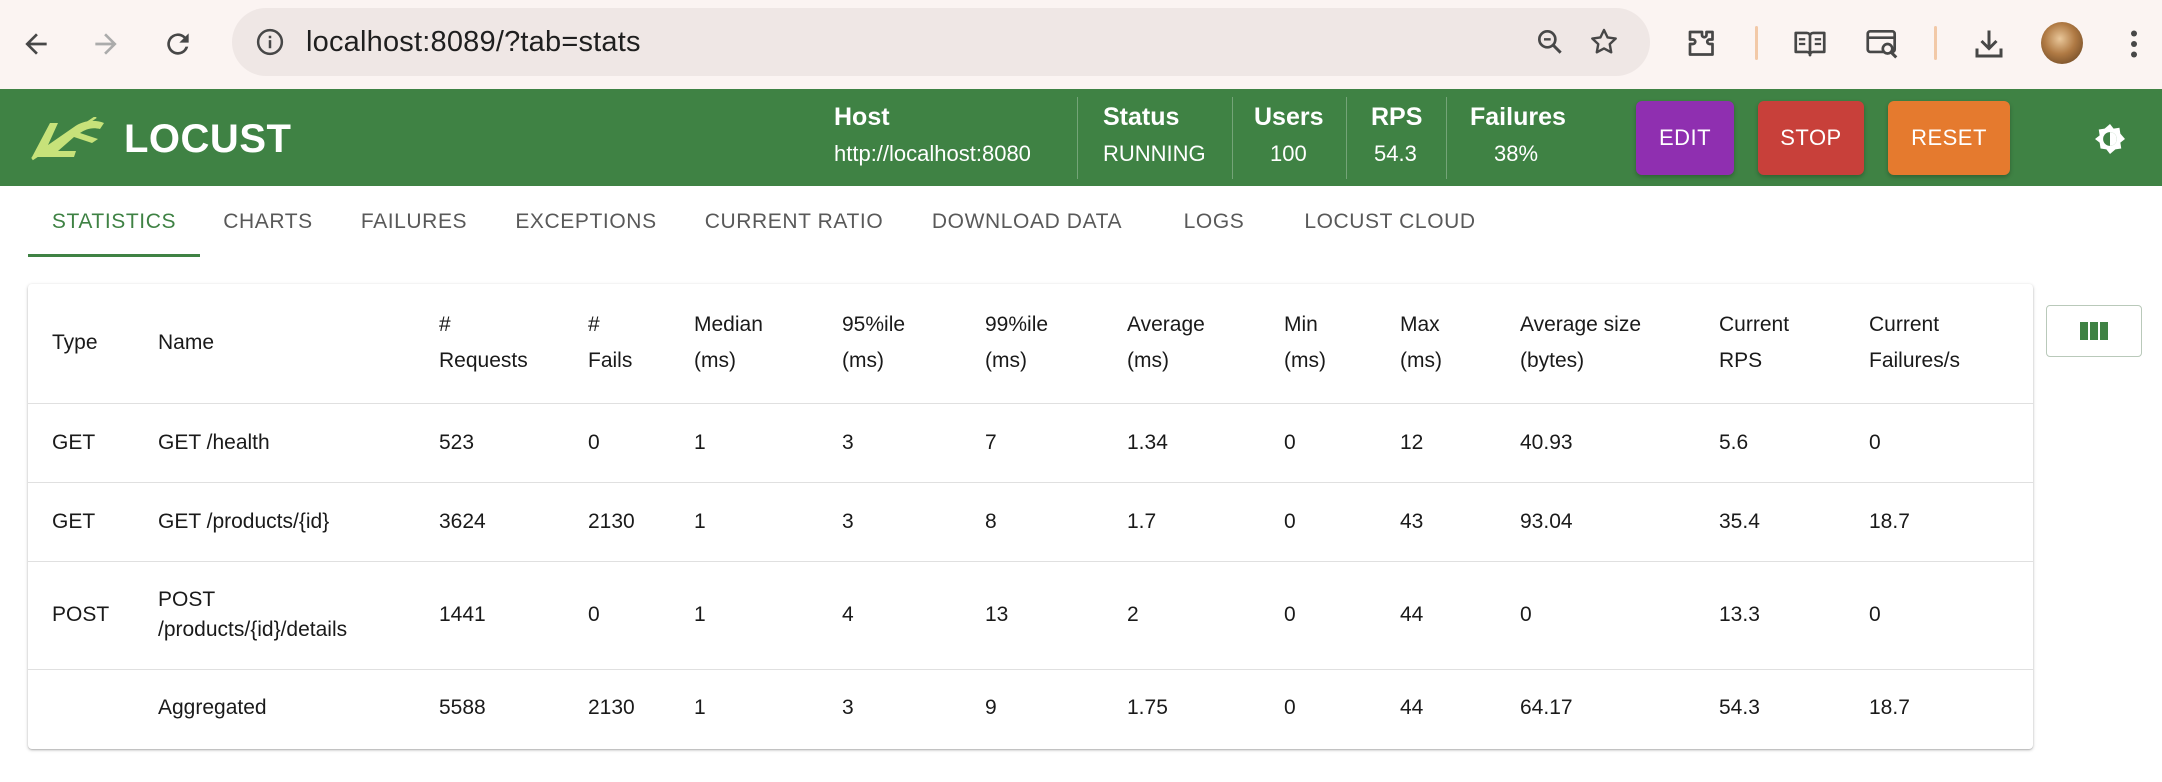  Describe the element at coordinates (81, 708) in the screenshot. I see `cell-type` at that location.